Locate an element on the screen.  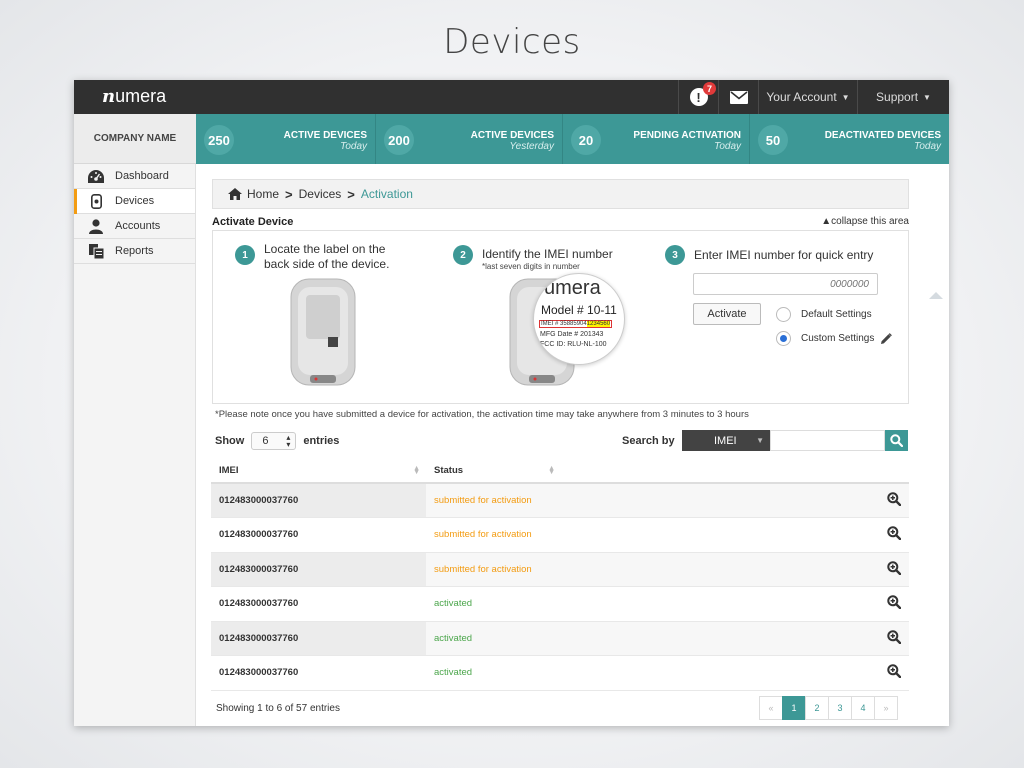
custom-settings-option: Custom Settings is located at coordinates (834, 338).